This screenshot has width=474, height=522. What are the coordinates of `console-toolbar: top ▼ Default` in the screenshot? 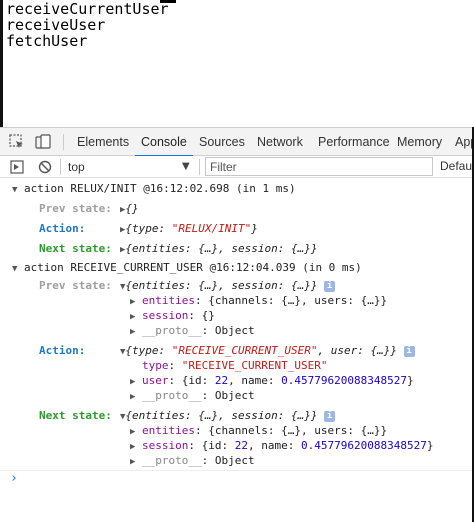 It's located at (237, 167).